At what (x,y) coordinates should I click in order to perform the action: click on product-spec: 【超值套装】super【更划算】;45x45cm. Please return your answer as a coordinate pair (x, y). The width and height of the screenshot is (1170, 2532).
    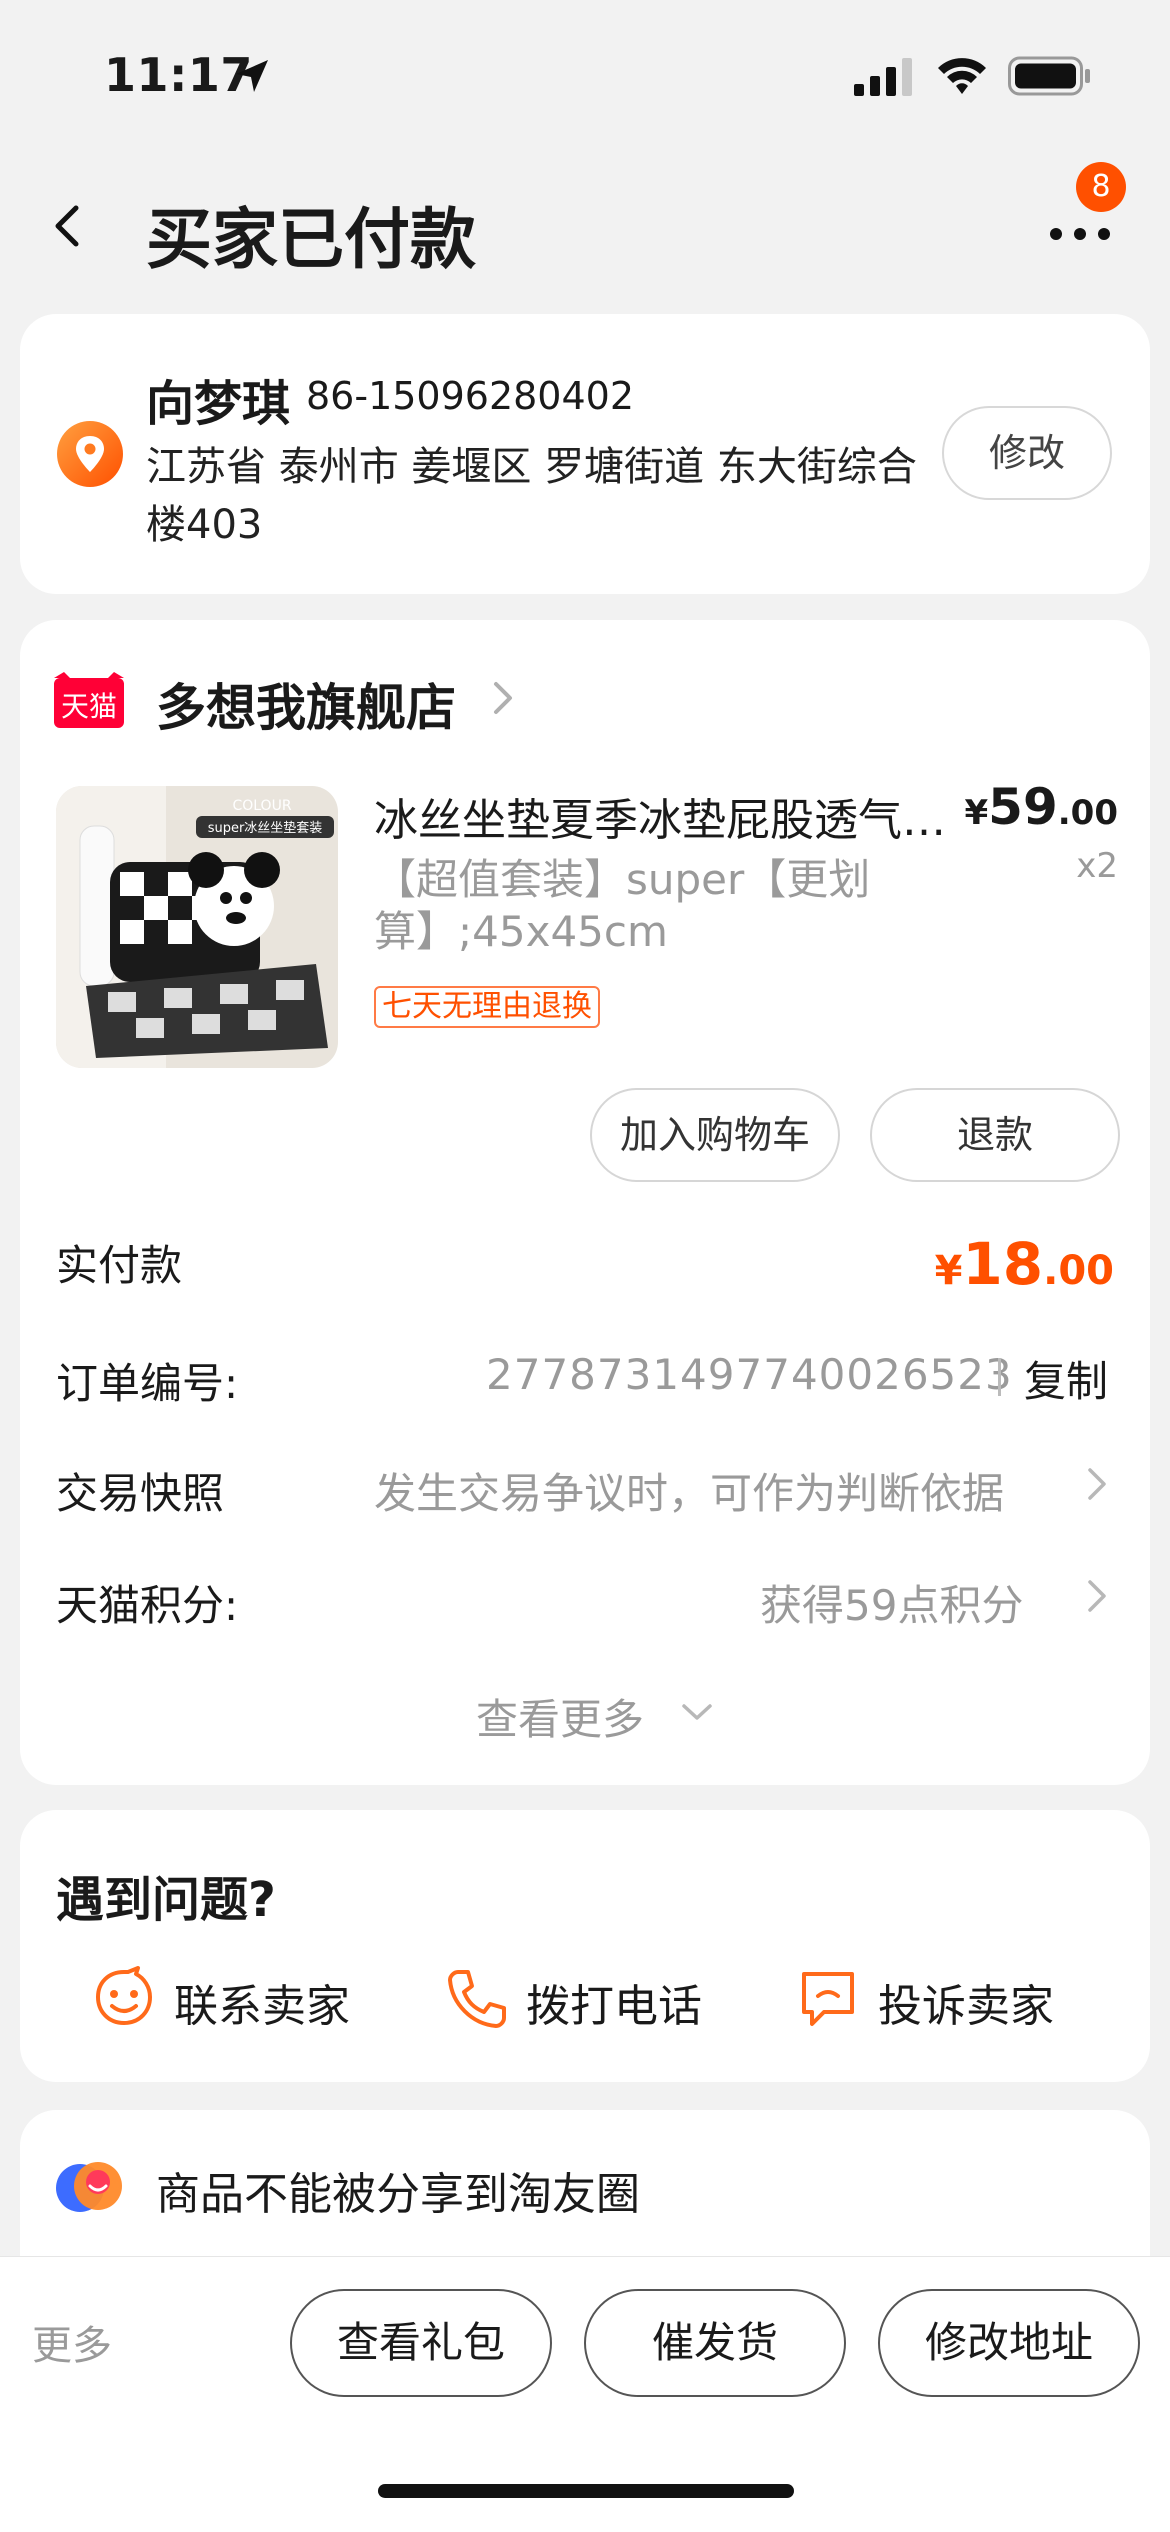
    Looking at the image, I should click on (622, 905).